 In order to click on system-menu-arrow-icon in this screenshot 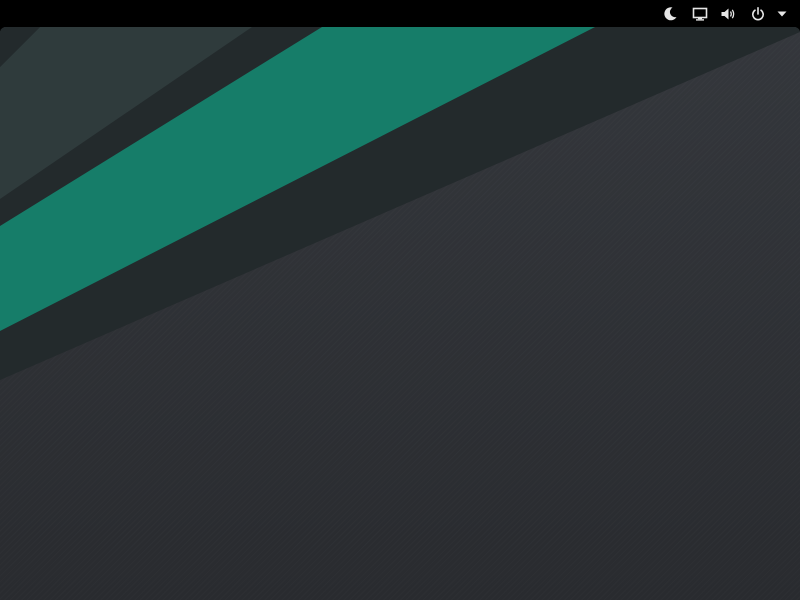, I will do `click(782, 13)`.